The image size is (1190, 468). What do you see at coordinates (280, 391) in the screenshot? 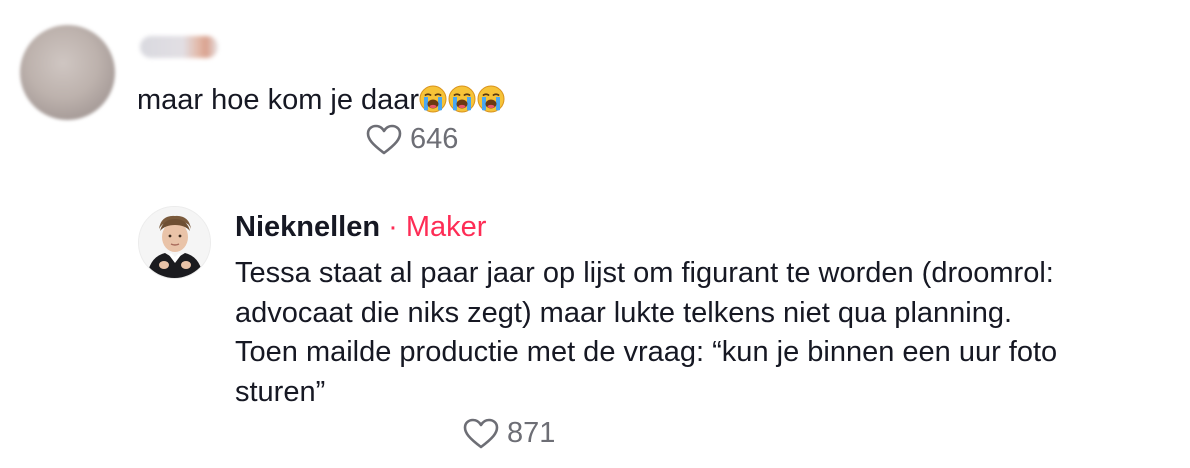
I see `reply-text-line: sturen”` at bounding box center [280, 391].